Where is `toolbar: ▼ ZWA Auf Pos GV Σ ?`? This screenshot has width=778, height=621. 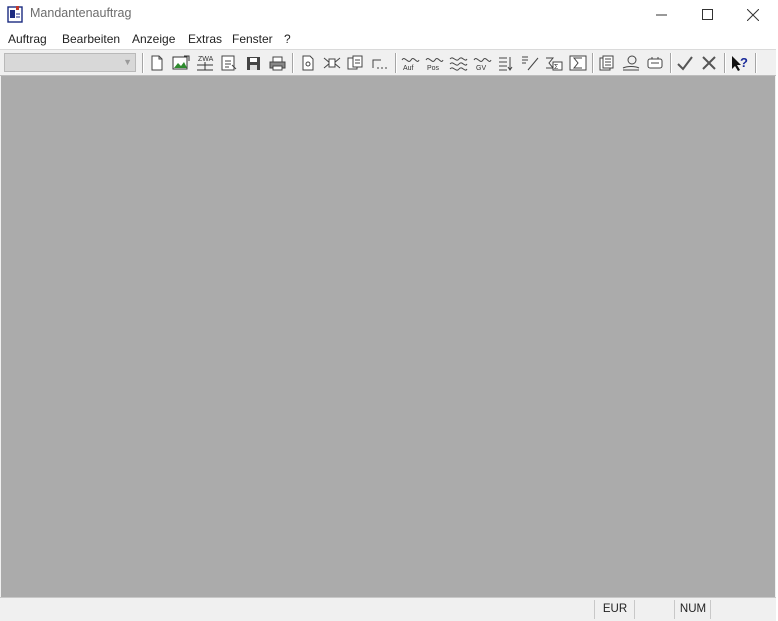 toolbar: ▼ ZWA Auf Pos GV Σ ? is located at coordinates (388, 63).